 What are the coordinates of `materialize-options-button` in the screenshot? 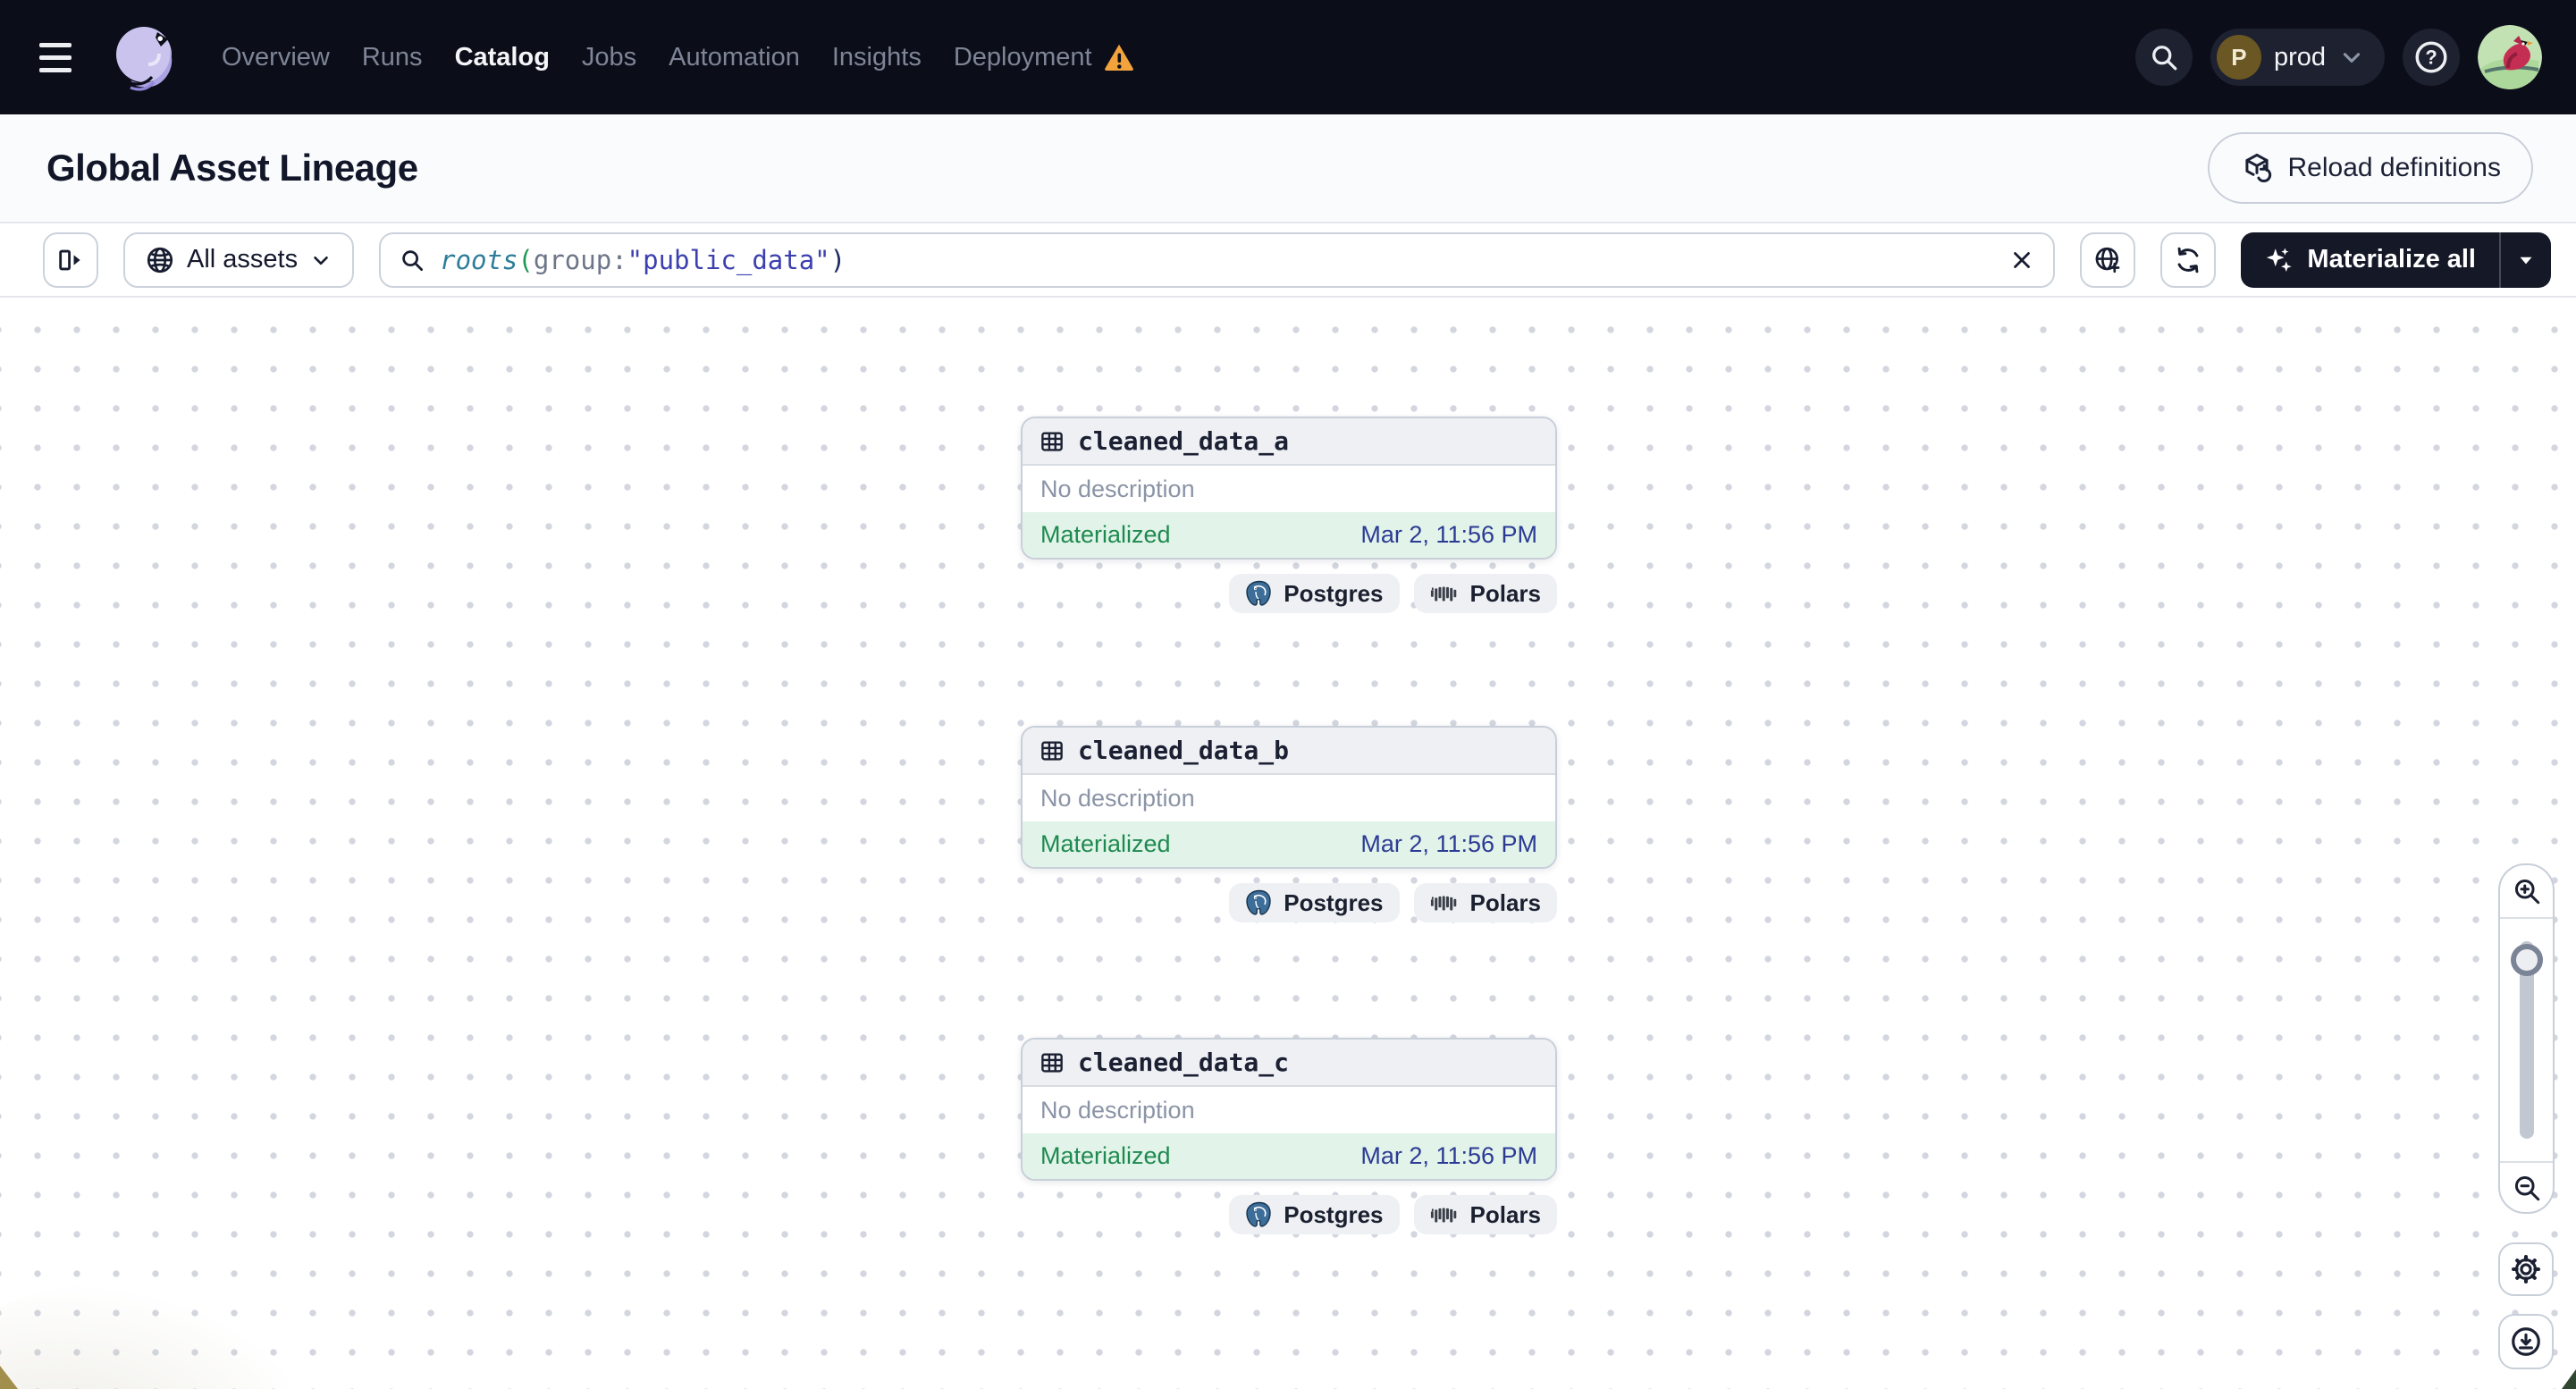 It's located at (2525, 260).